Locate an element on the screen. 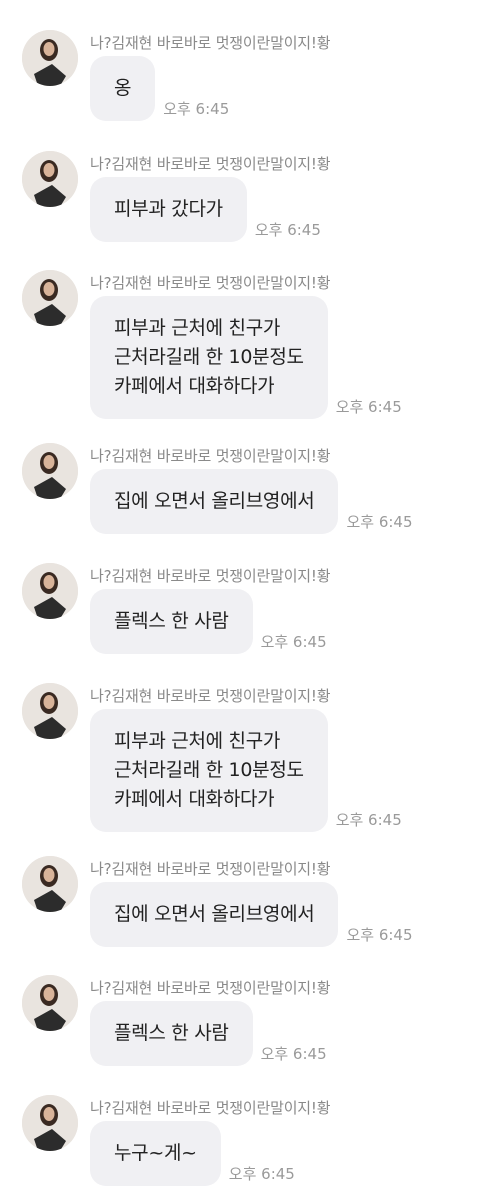 This screenshot has width=500, height=1199. message-row: 누구~게~ 오후 6:45 is located at coordinates (192, 1153).